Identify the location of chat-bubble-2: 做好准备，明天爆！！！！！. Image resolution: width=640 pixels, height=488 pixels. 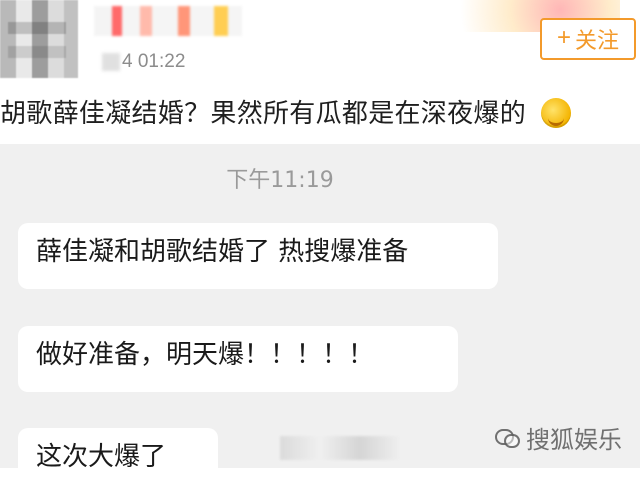
(238, 359).